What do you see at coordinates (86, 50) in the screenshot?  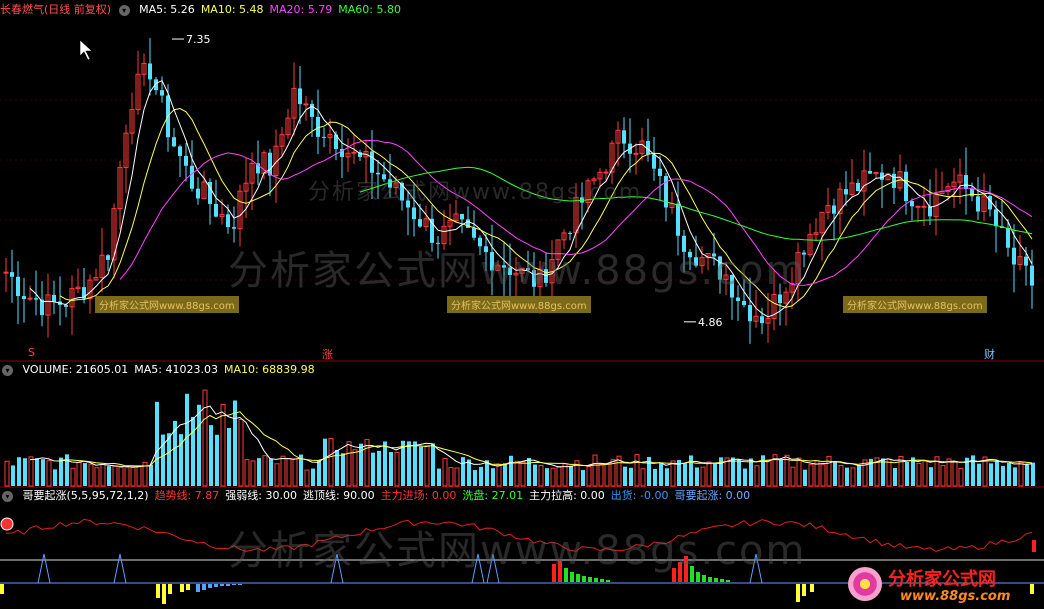 I see `cursor-icon` at bounding box center [86, 50].